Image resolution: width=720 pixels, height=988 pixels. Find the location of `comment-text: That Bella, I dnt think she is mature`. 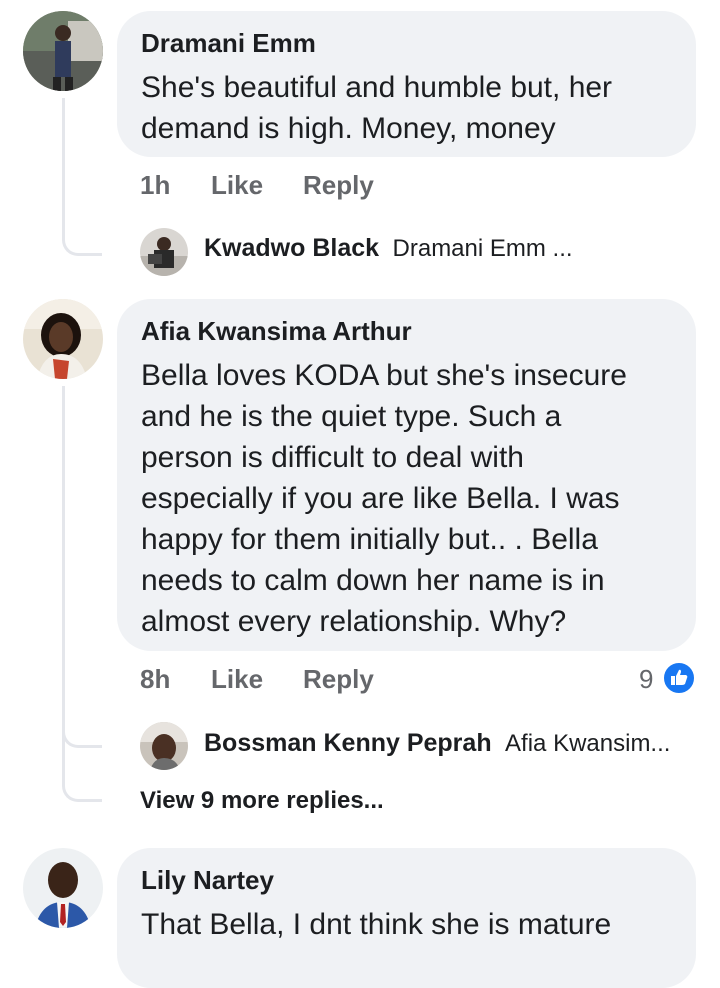

comment-text: That Bella, I dnt think she is mature is located at coordinates (376, 924).